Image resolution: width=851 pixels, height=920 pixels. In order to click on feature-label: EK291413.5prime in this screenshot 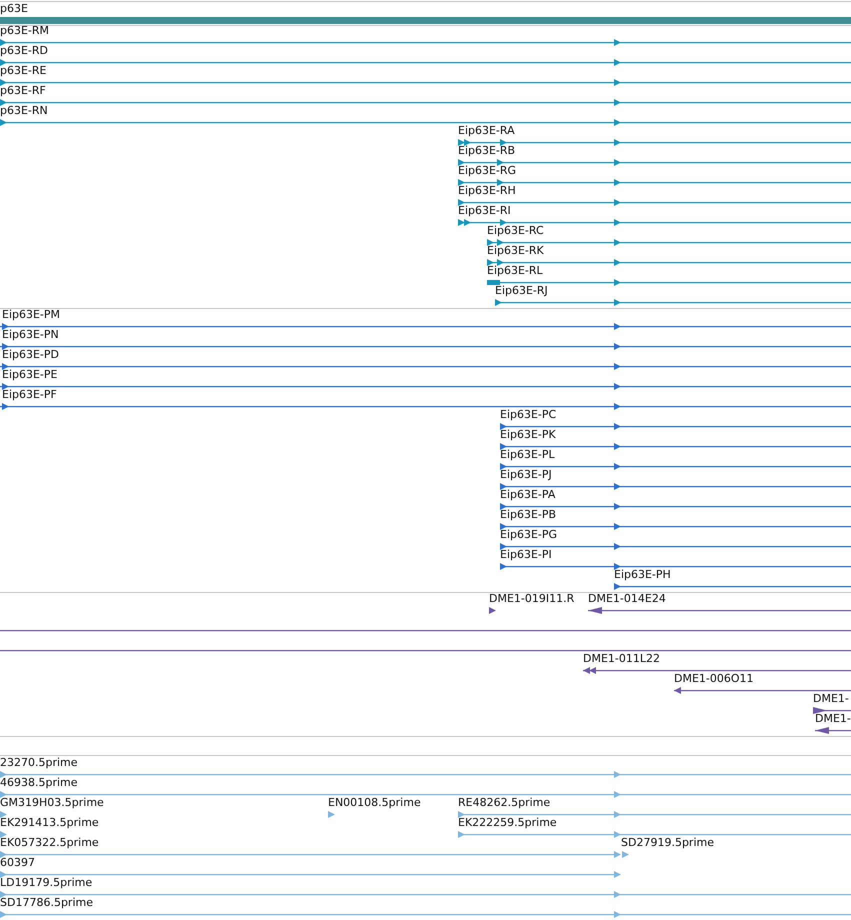, I will do `click(49, 823)`.